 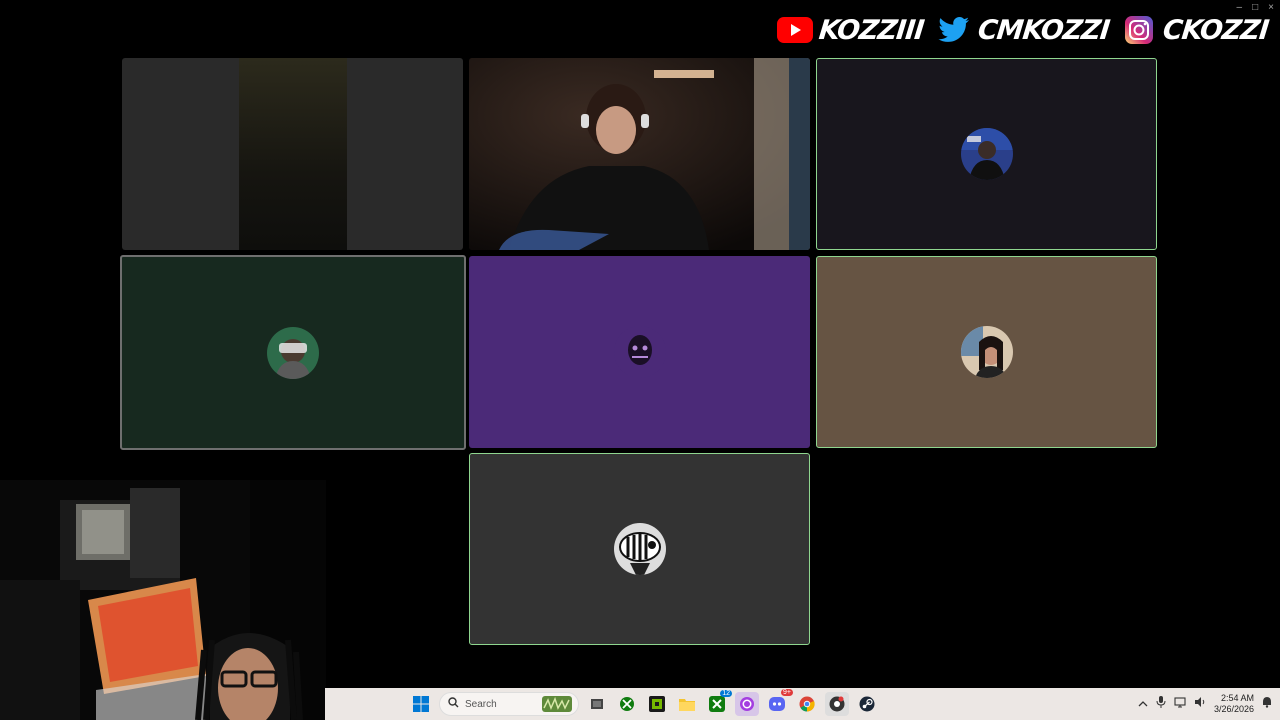 What do you see at coordinates (867, 704) in the screenshot?
I see `steam-icon` at bounding box center [867, 704].